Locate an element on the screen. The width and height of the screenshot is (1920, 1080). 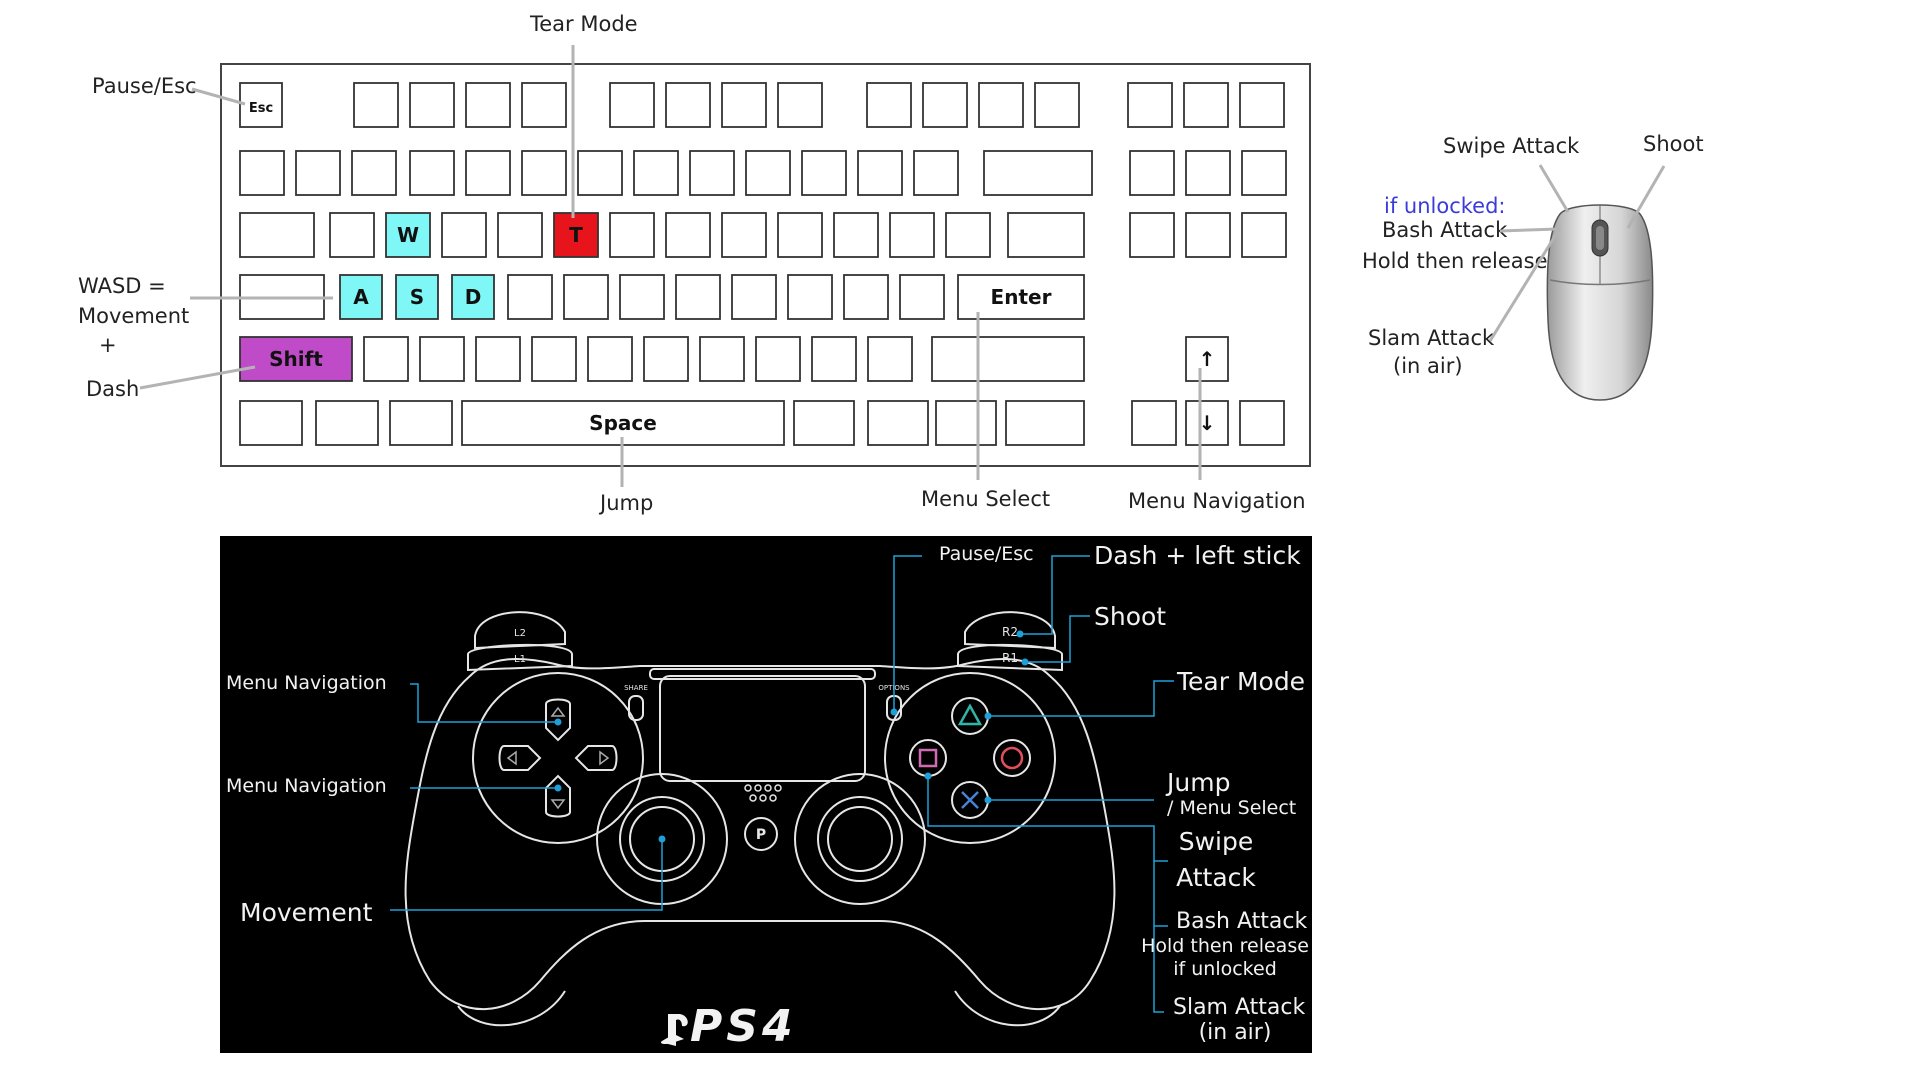
key-a: A is located at coordinates (361, 297).